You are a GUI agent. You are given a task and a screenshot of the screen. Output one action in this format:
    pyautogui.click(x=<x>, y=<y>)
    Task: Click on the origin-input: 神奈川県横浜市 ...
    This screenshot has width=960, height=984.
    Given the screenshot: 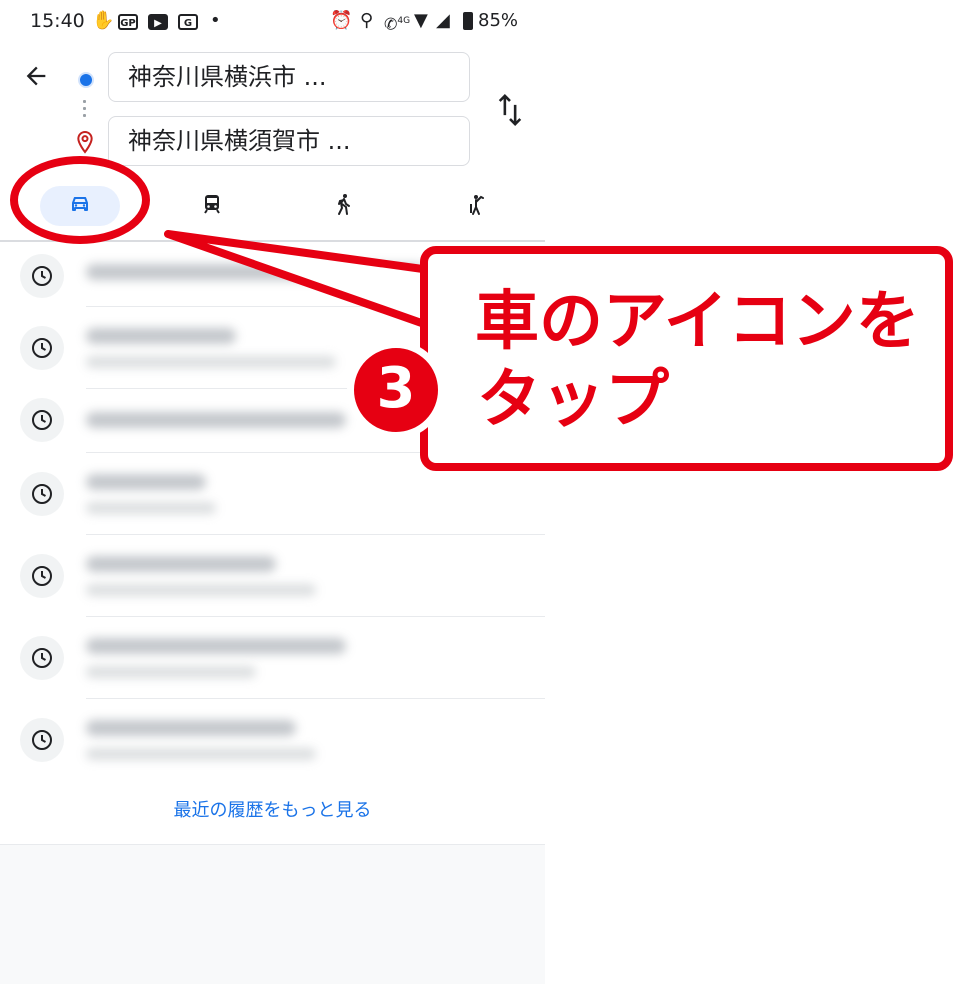 What is the action you would take?
    pyautogui.click(x=289, y=77)
    